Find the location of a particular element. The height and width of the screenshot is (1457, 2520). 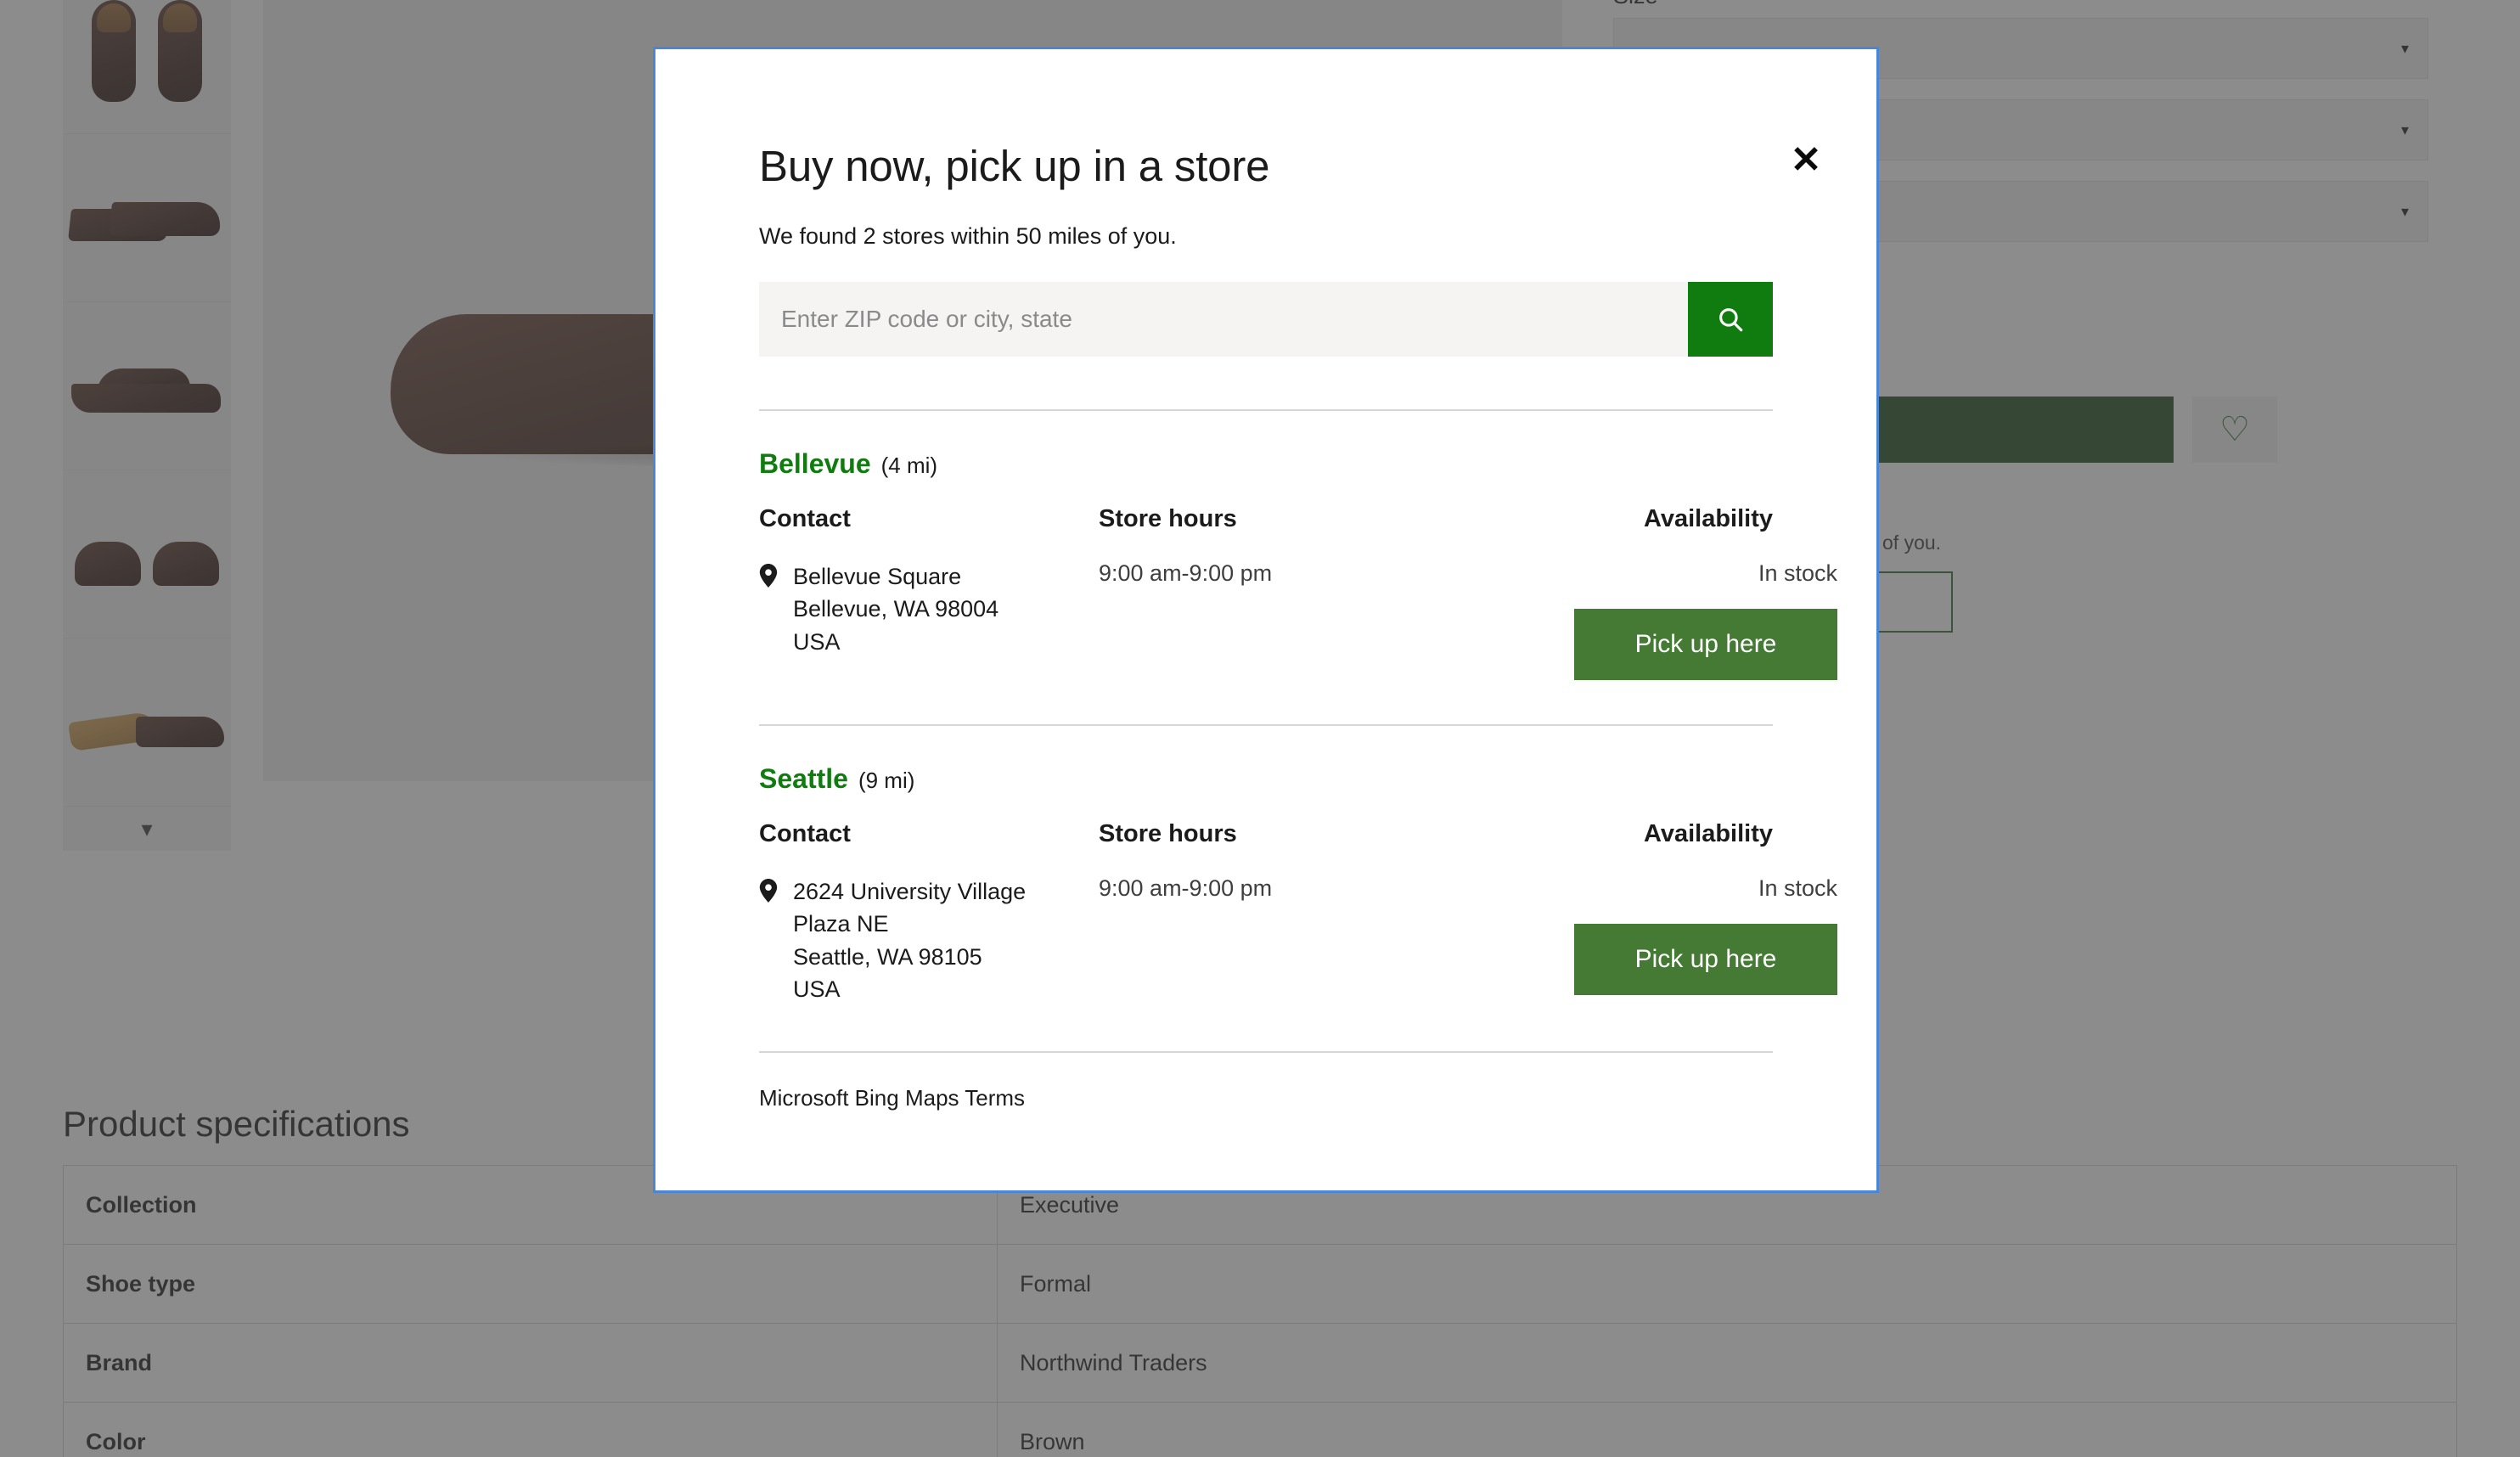

store-address: Bellevue Square Bellevue, WA 98004 USA is located at coordinates (929, 620).